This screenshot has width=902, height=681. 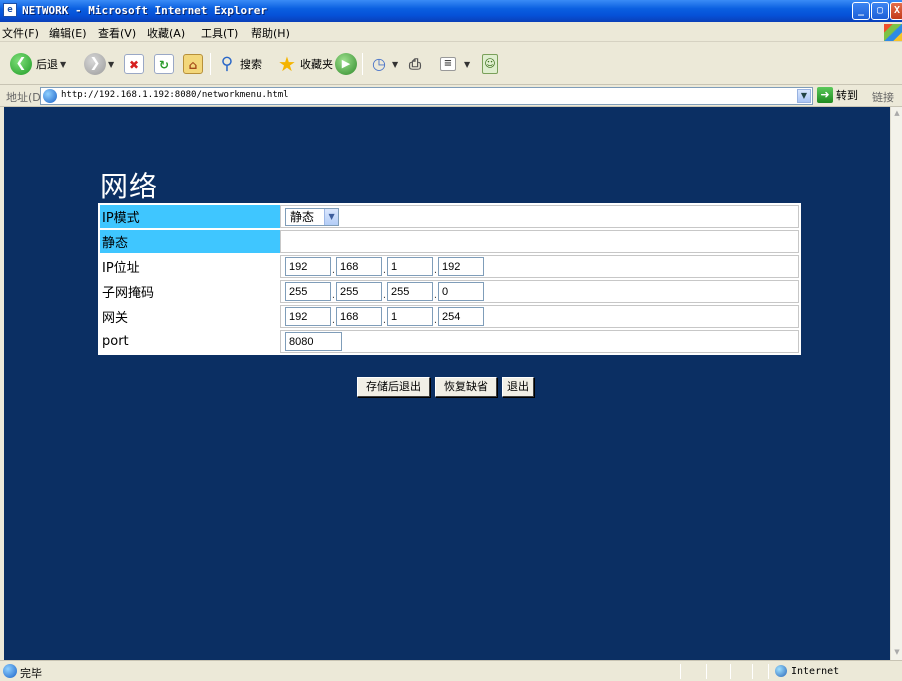 I want to click on menu-edit: 编辑(E), so click(x=68, y=33).